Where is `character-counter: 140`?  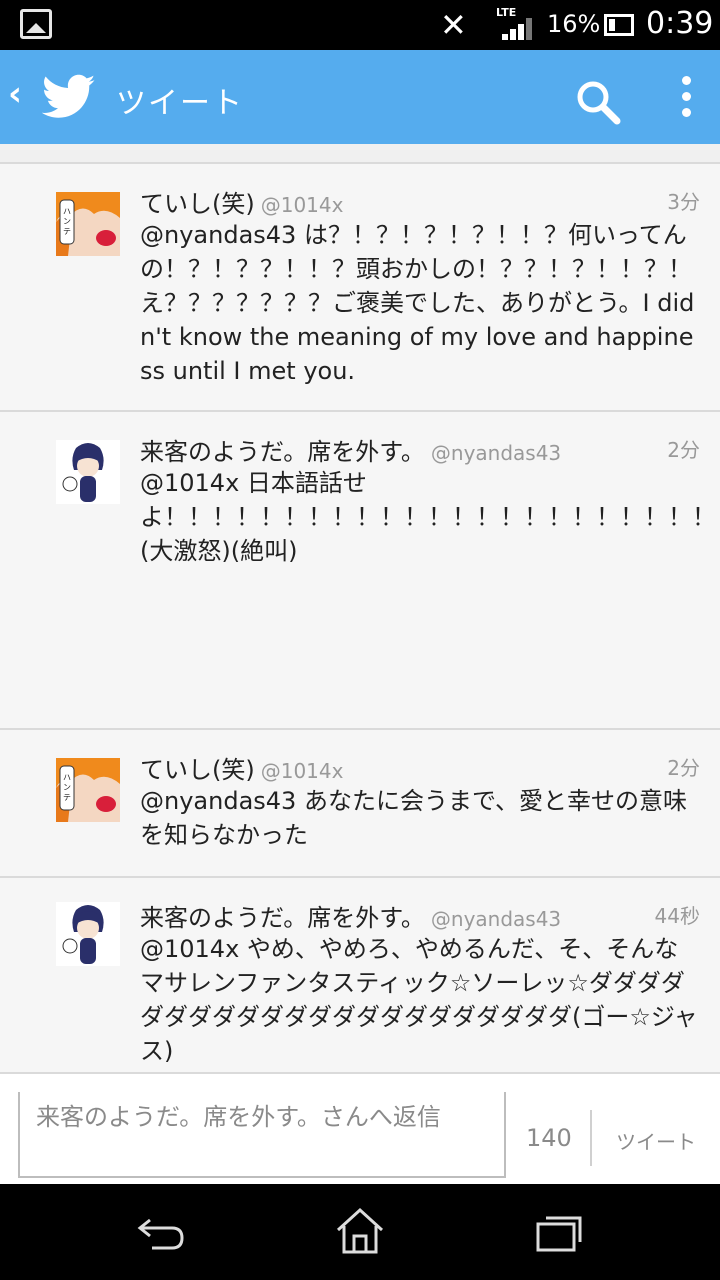
character-counter: 140 is located at coordinates (549, 1138).